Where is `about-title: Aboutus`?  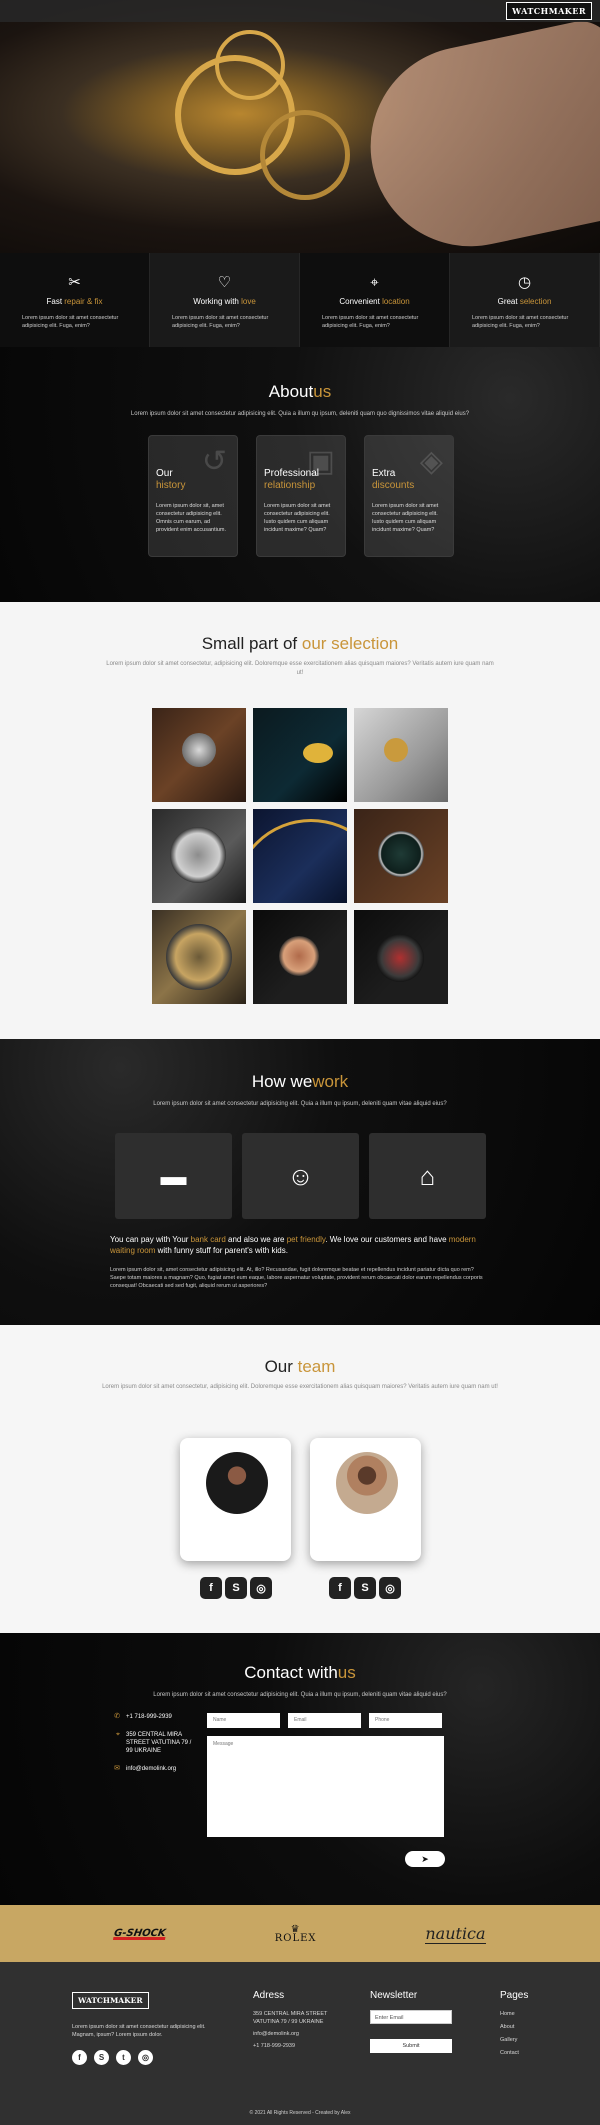
about-title: Aboutus is located at coordinates (300, 391).